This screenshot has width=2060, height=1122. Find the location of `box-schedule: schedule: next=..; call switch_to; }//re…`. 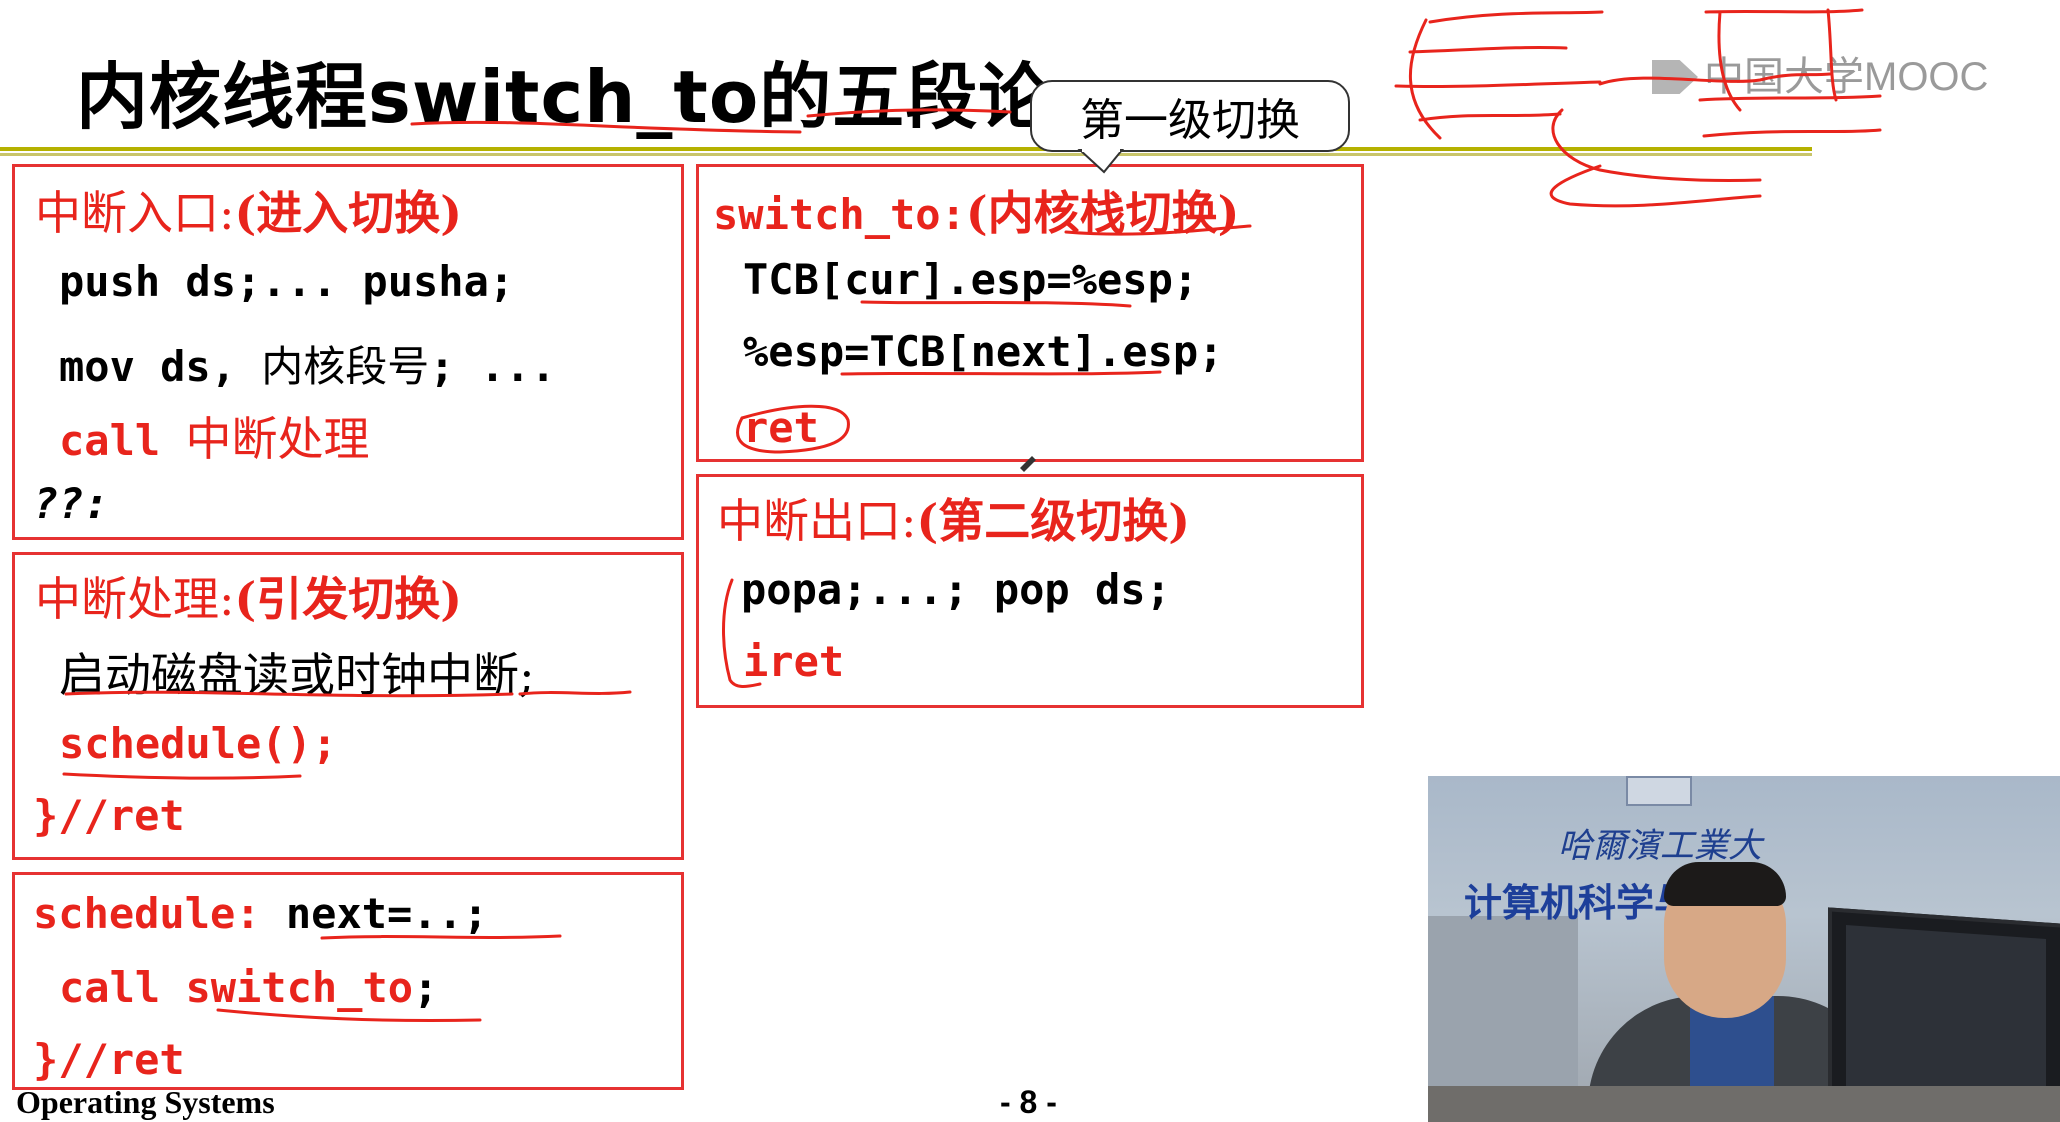

box-schedule: schedule: next=..; call switch_to; }//re… is located at coordinates (348, 981).